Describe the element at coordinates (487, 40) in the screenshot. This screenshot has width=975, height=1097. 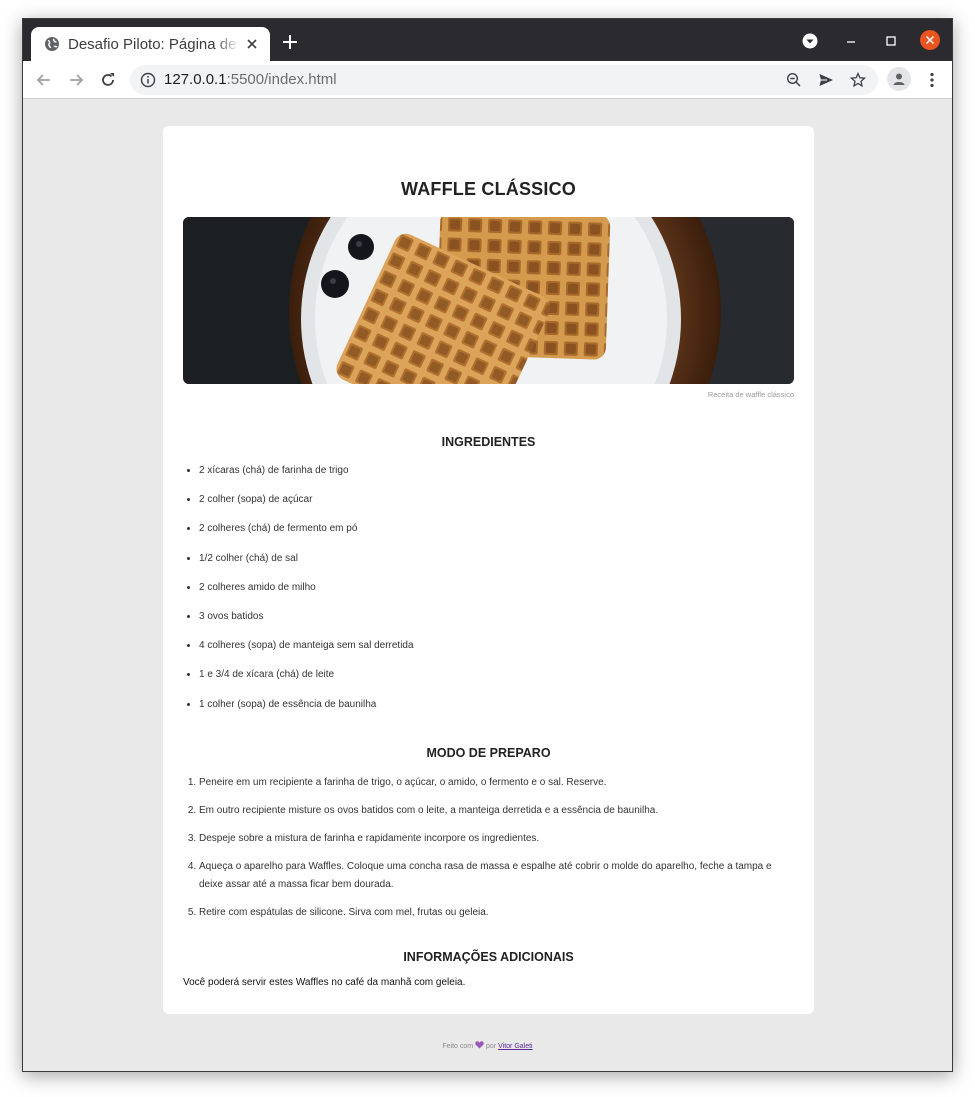
I see `tab-bar: Desafio Piloto: Página de Receita` at that location.